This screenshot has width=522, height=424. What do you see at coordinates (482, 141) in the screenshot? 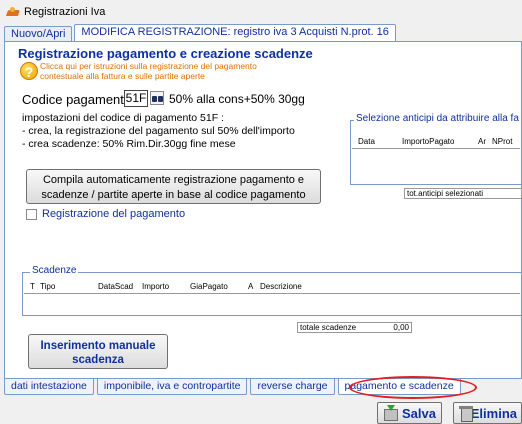
I see `anticipi-col-ar: Ar` at bounding box center [482, 141].